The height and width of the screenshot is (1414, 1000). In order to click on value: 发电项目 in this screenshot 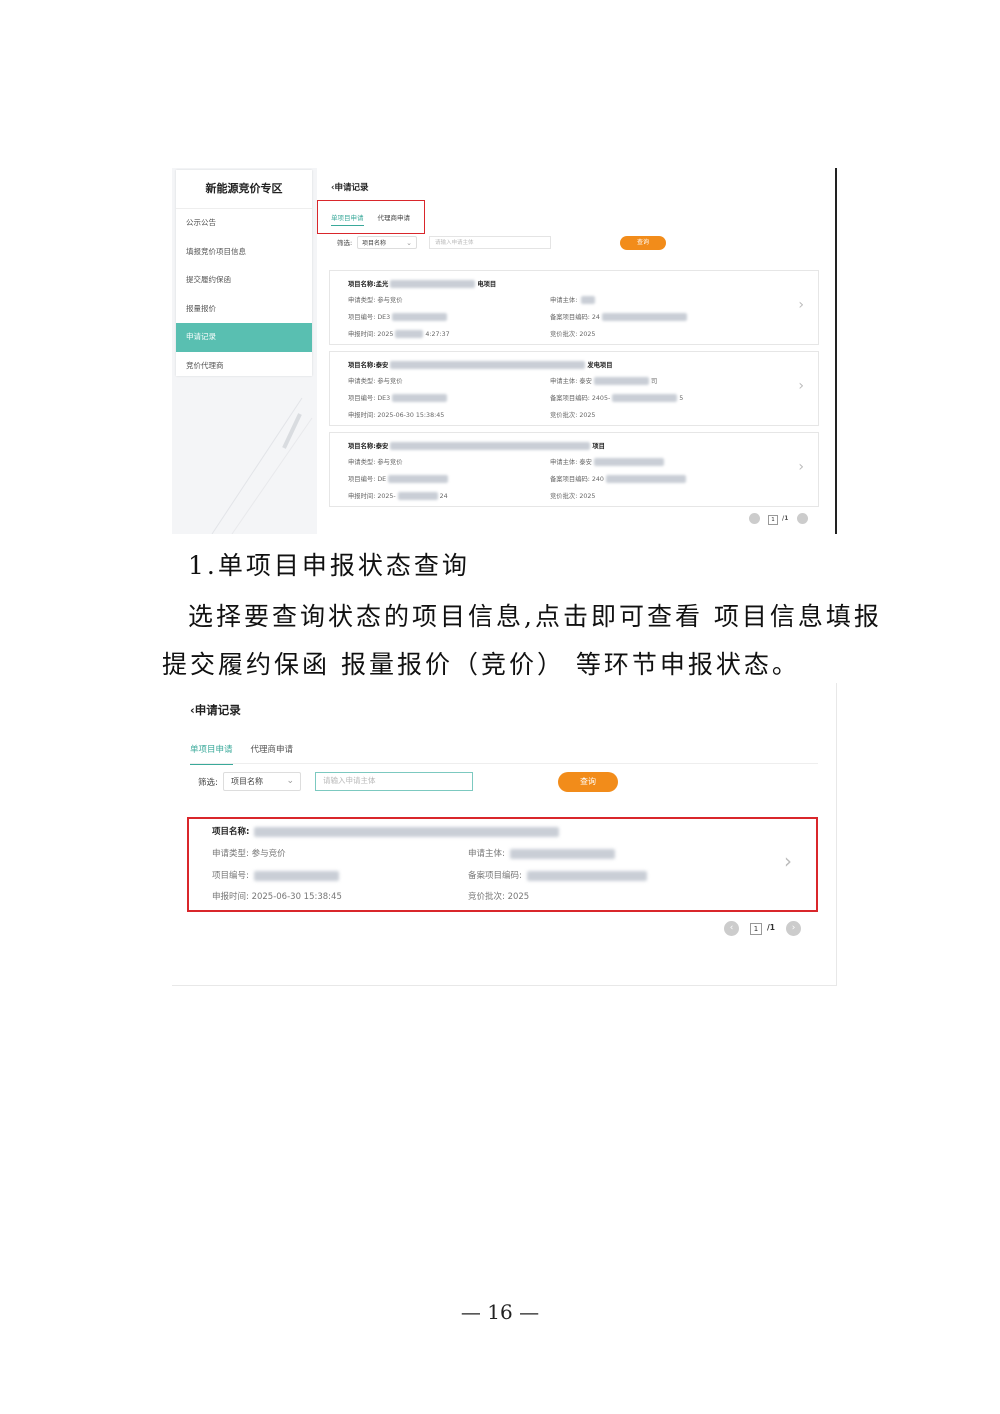, I will do `click(600, 365)`.